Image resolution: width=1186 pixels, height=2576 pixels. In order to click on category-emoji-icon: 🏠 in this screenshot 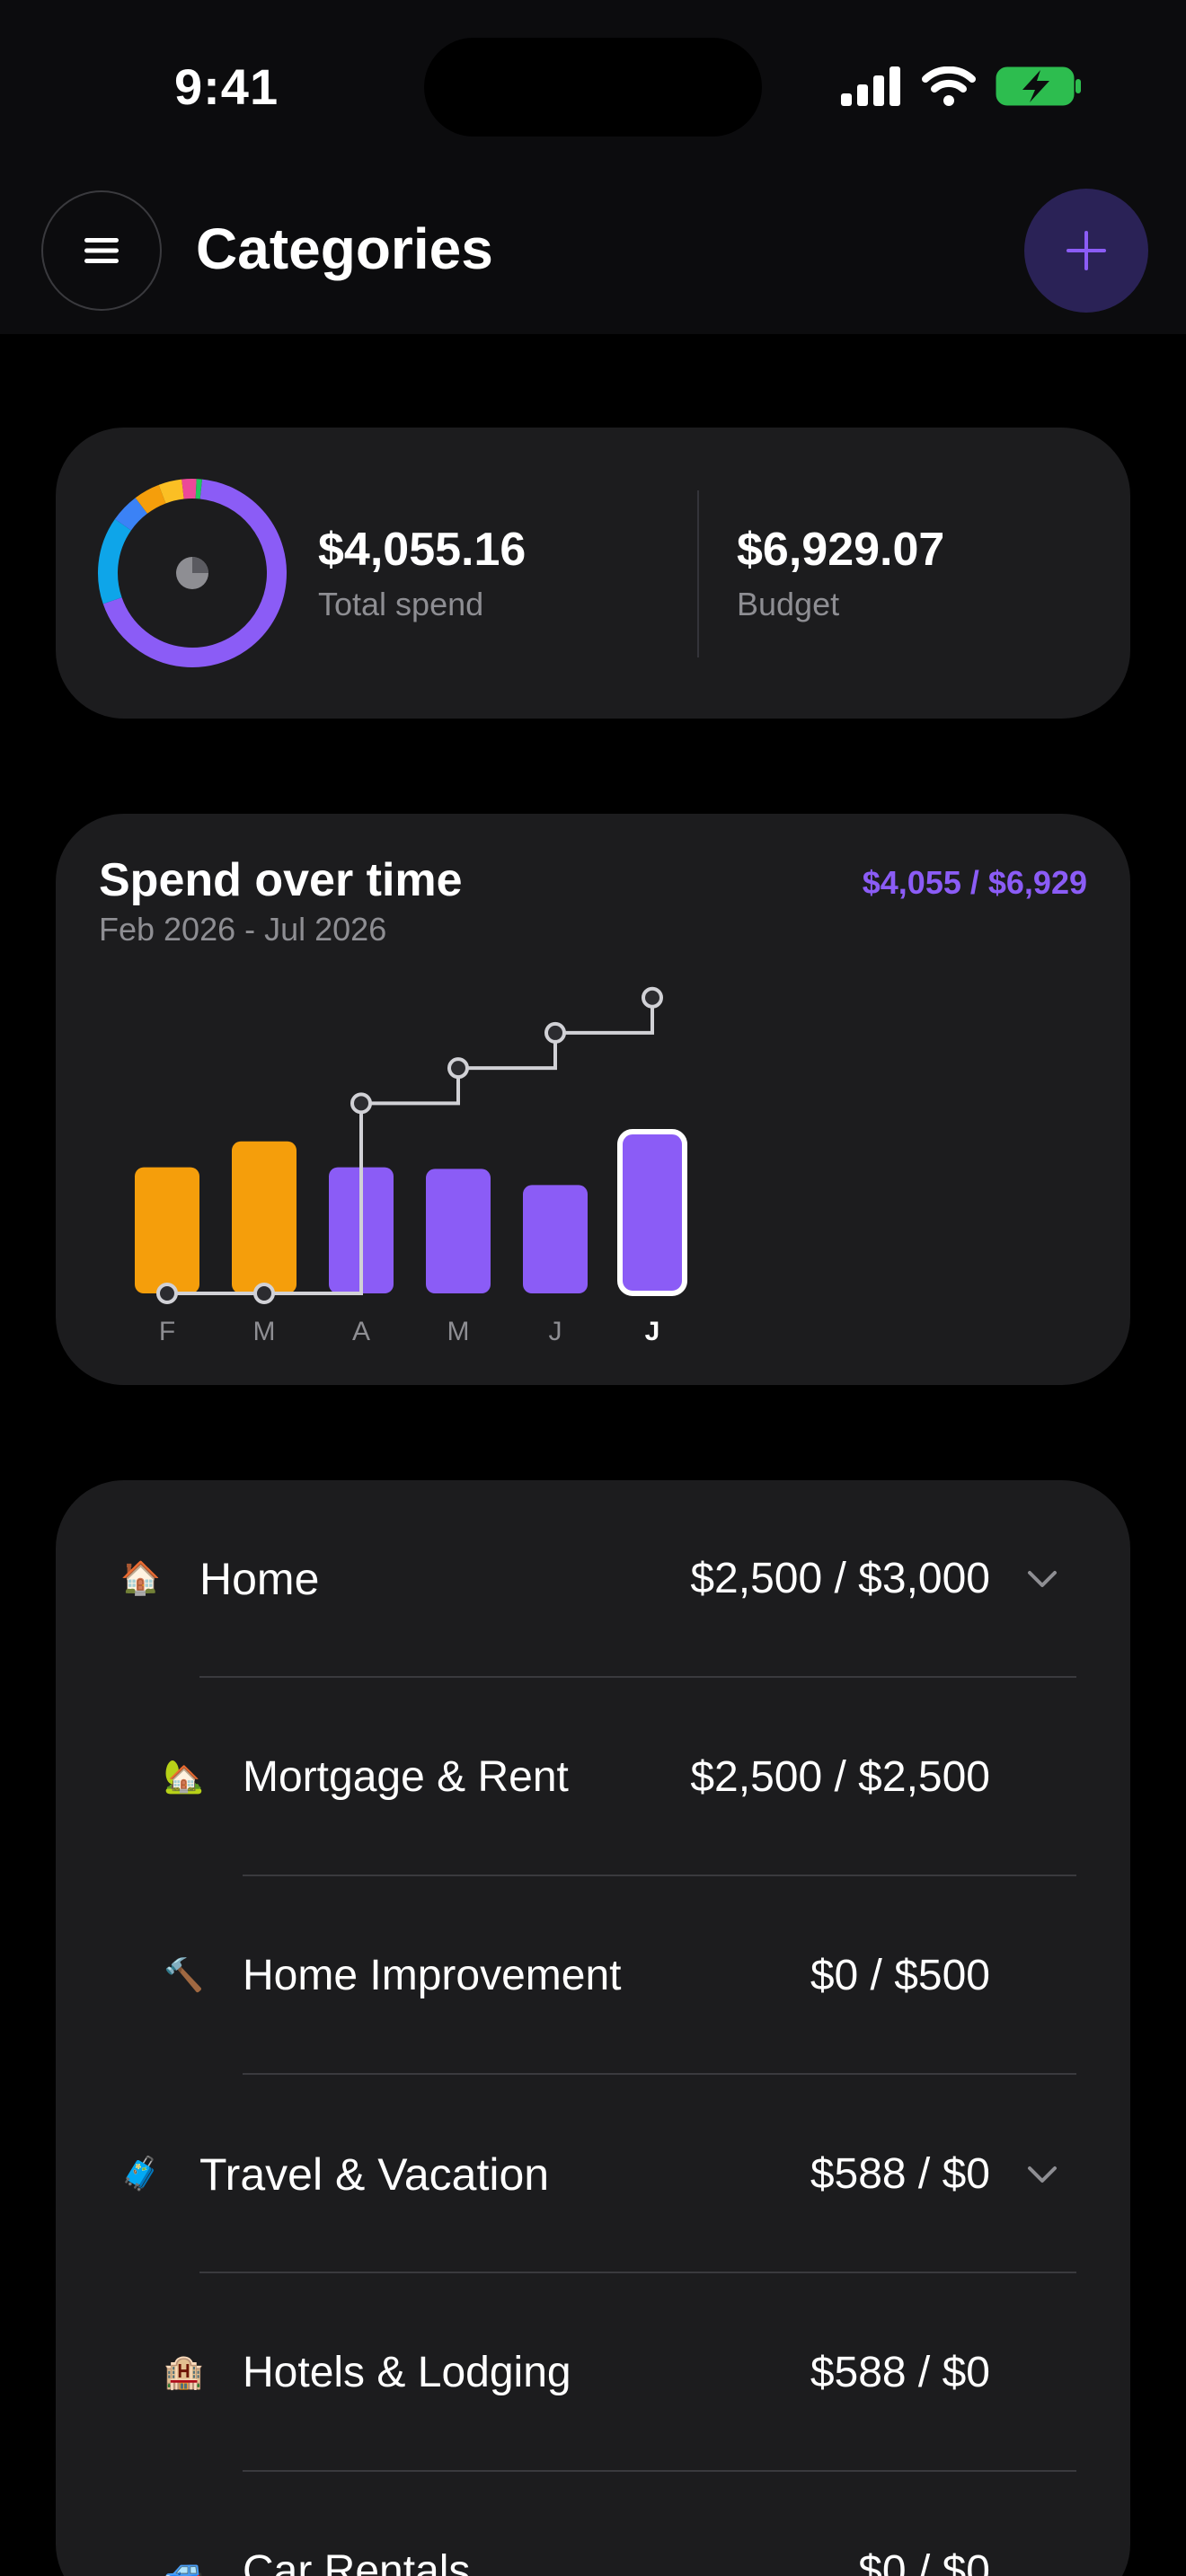, I will do `click(140, 1578)`.